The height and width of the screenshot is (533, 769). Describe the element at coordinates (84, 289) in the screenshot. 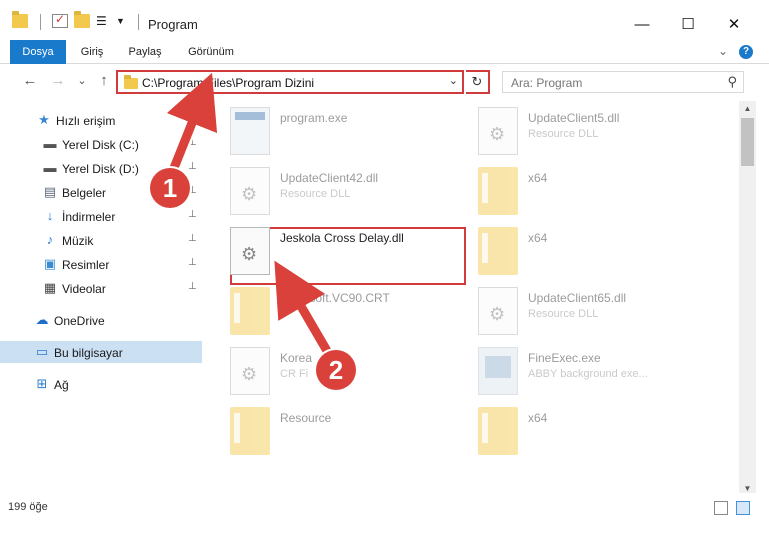

I see `sidebar-item-label: Videolar` at that location.